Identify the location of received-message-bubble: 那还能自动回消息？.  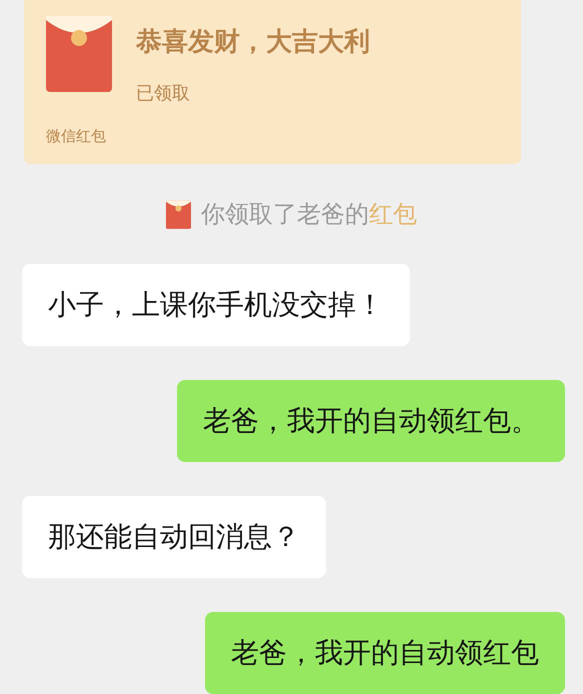
(174, 537).